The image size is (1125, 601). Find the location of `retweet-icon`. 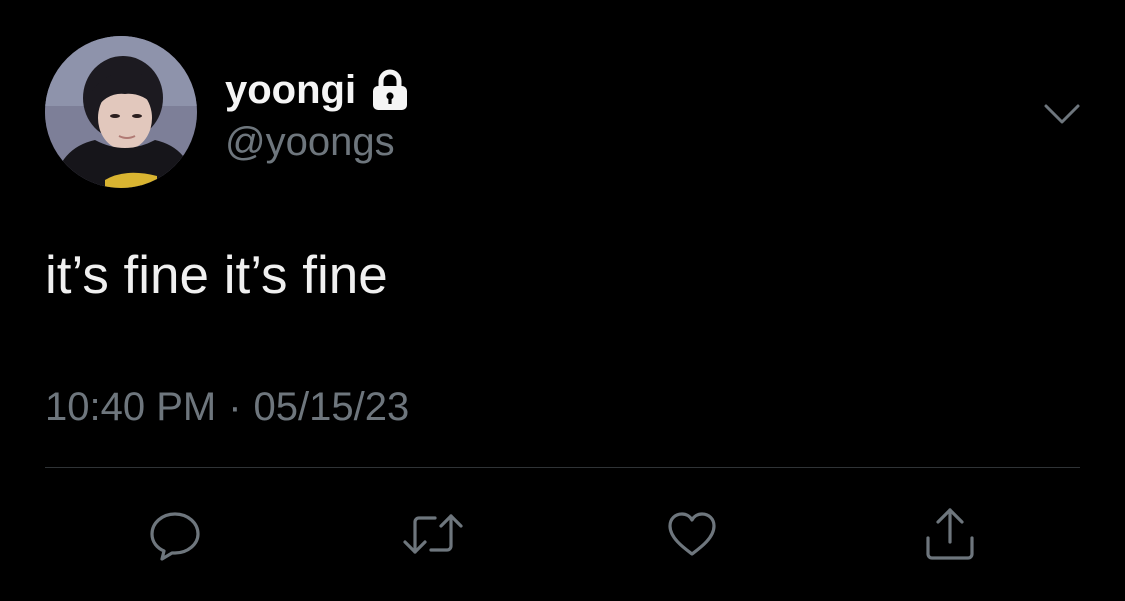

retweet-icon is located at coordinates (433, 534).